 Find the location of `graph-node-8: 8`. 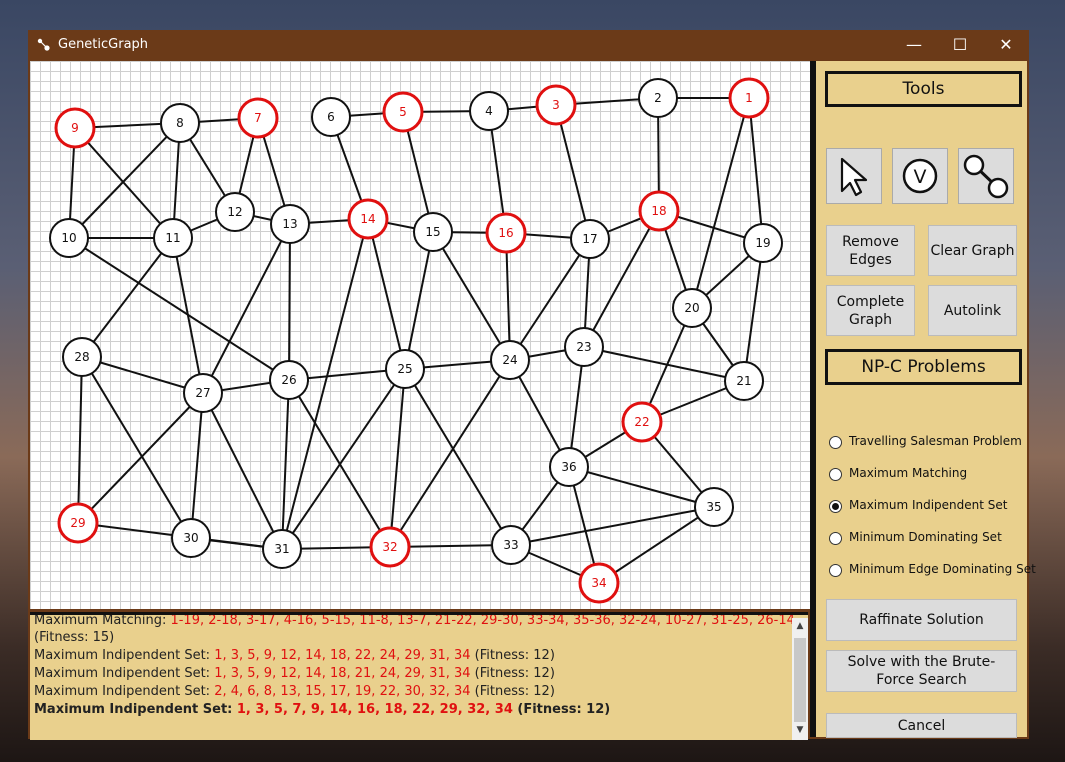

graph-node-8: 8 is located at coordinates (180, 123).